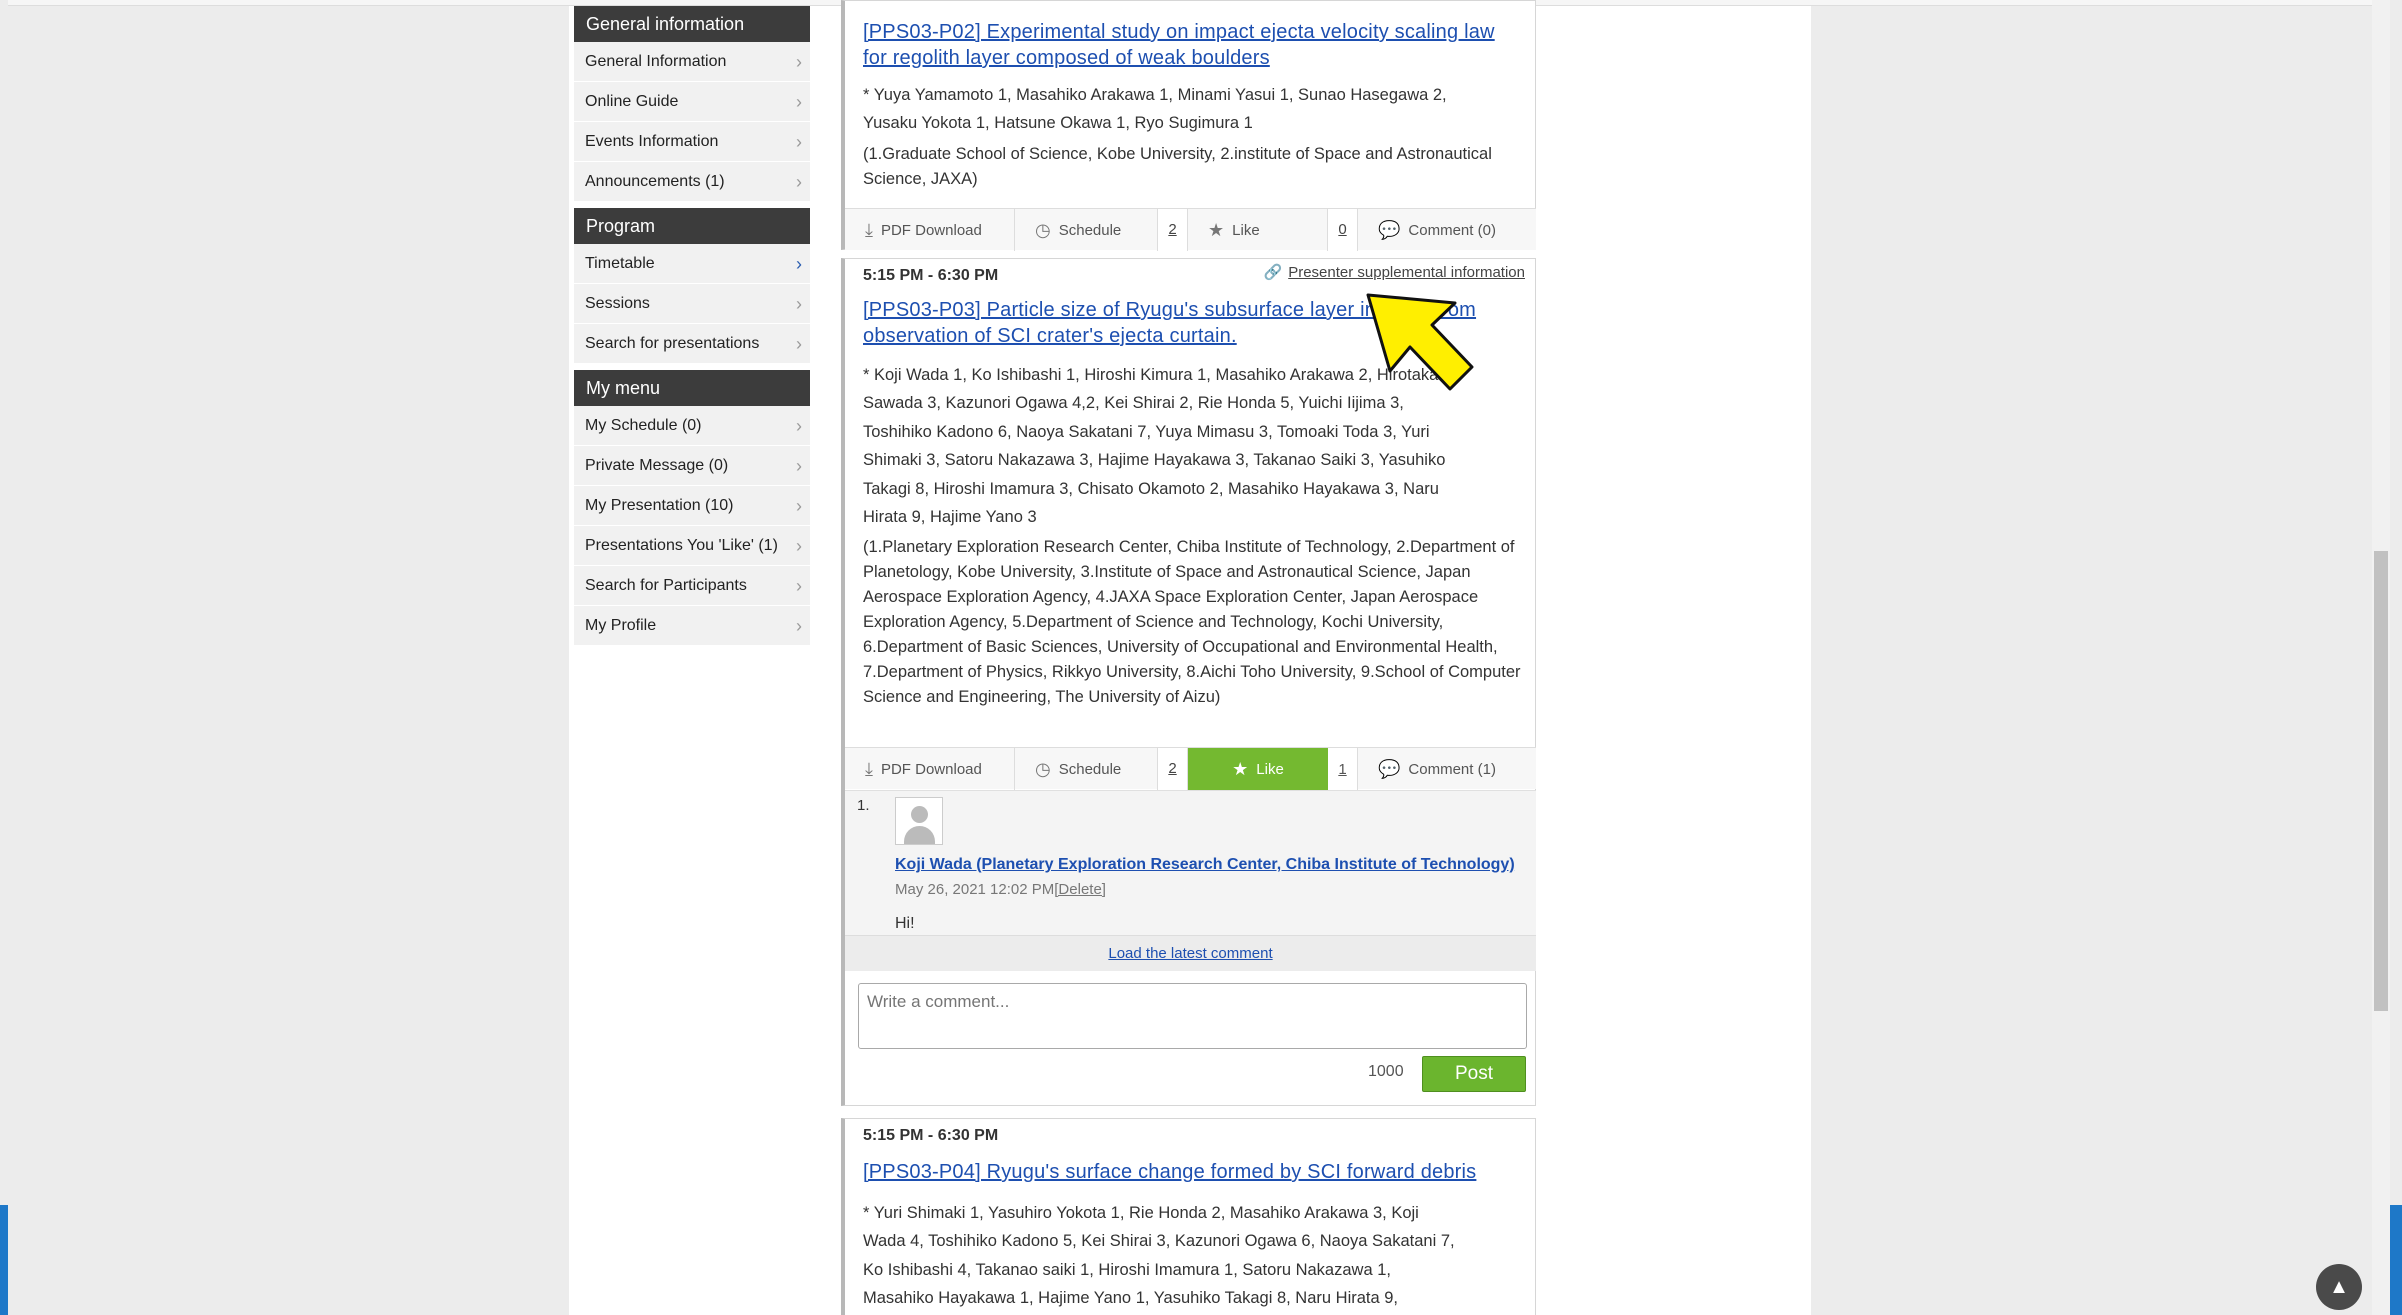 This screenshot has width=2402, height=1315. I want to click on sidebar-item-announcements: Announcements (1) ›, so click(692, 182).